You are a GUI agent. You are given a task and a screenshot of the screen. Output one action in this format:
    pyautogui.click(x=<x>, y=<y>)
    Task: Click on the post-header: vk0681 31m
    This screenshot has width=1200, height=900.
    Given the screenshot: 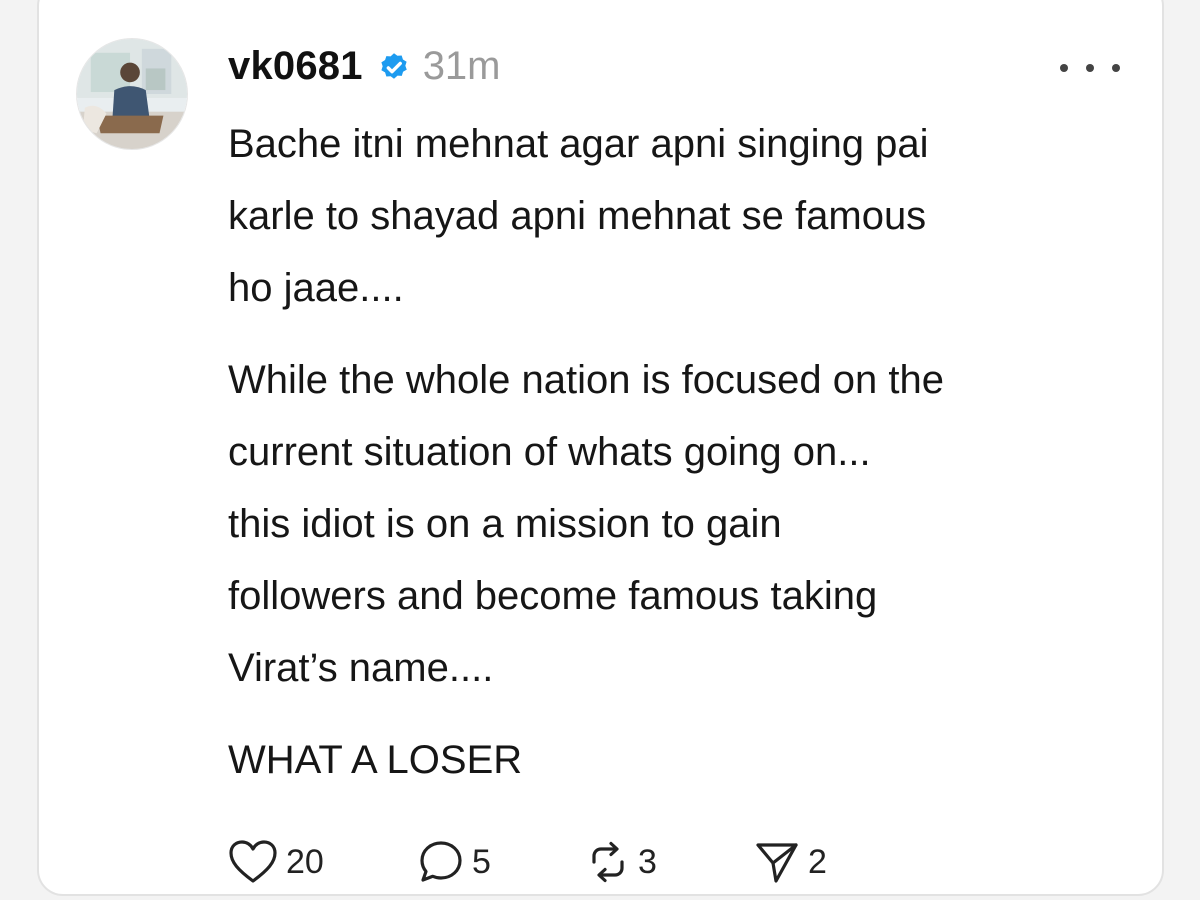 What is the action you would take?
    pyautogui.click(x=364, y=66)
    